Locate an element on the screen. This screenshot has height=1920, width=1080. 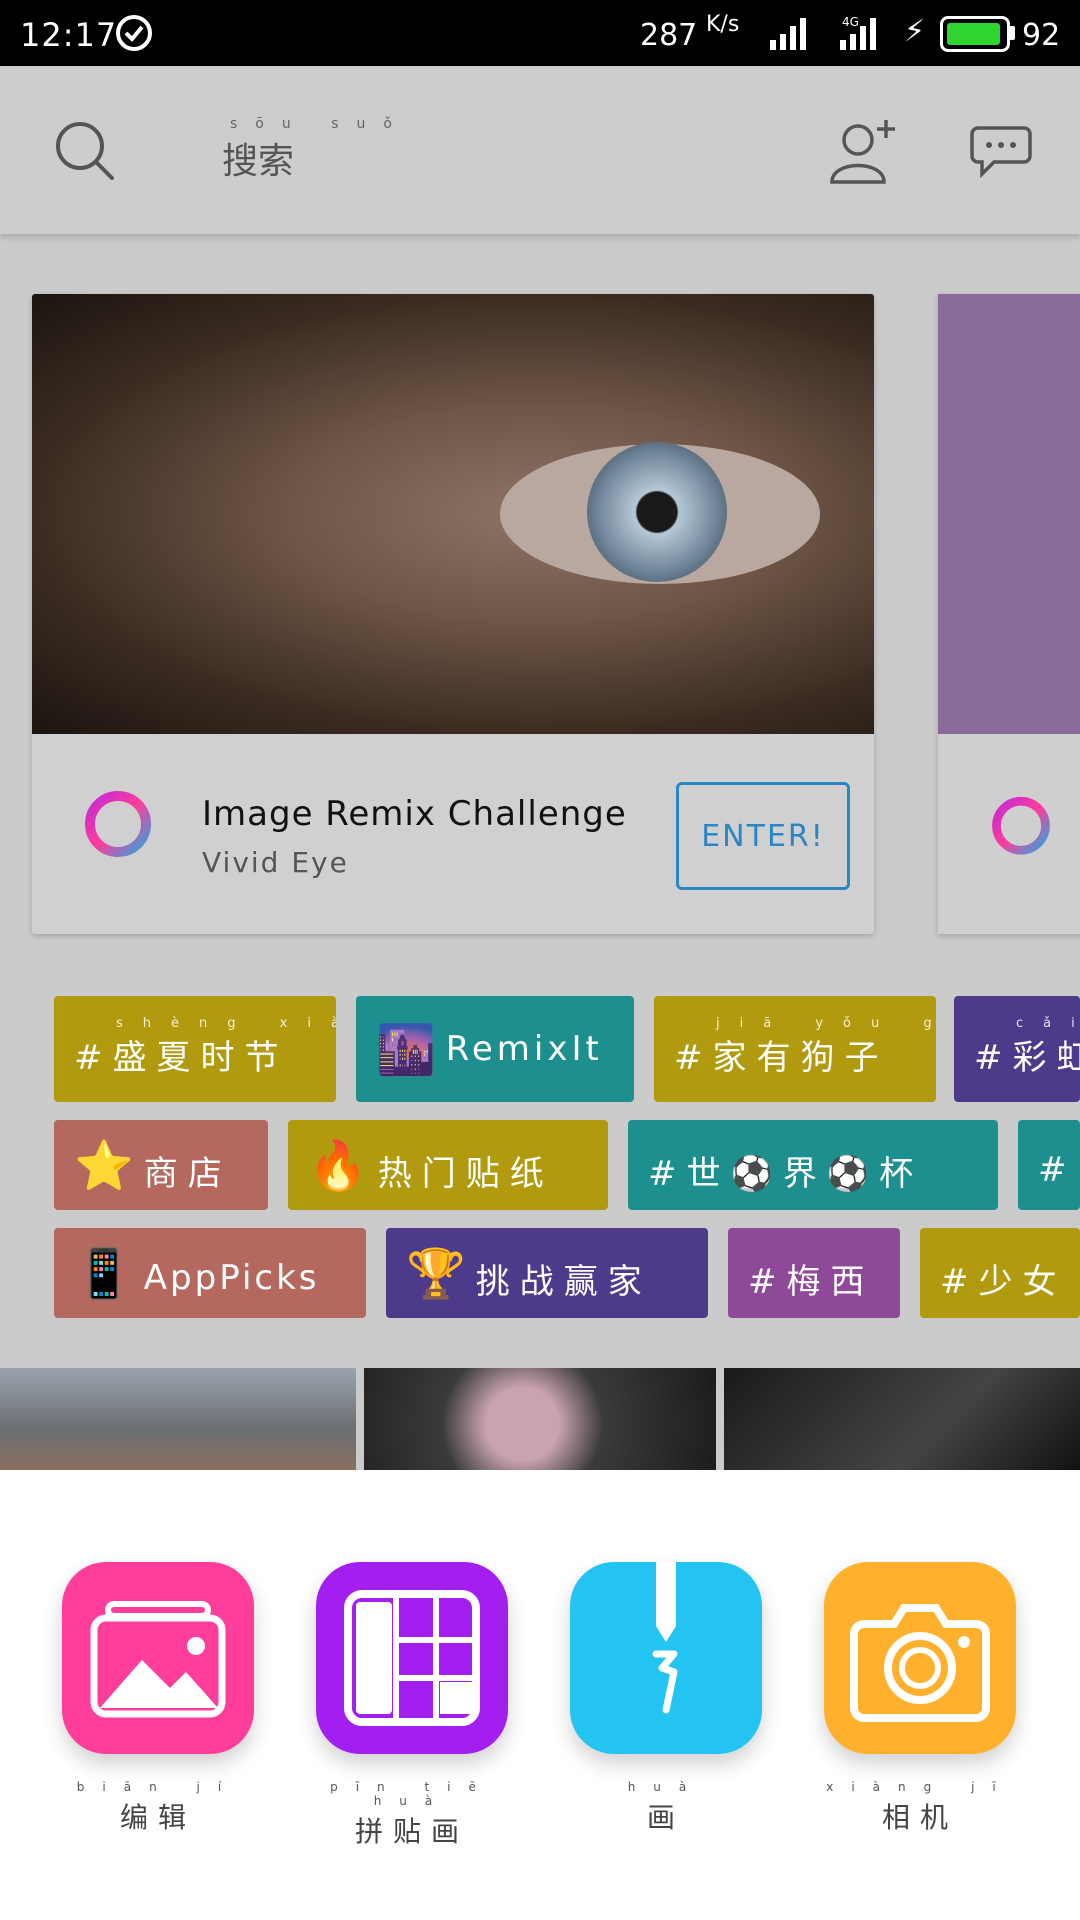
tag-9: 🏆 挑战赢家 is located at coordinates (547, 1273).